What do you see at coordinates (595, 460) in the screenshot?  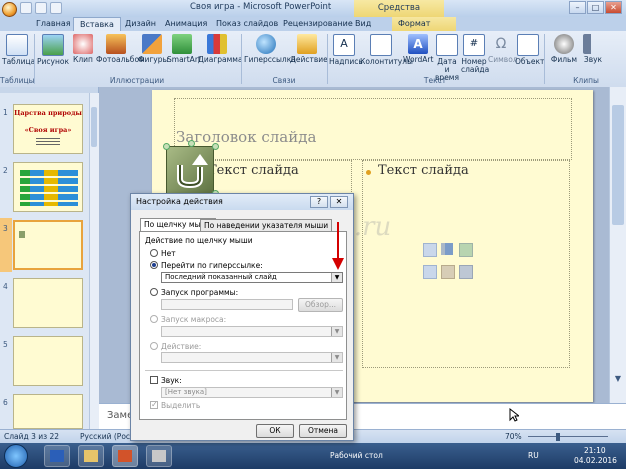 I see `clock-date: 04.02.2016` at bounding box center [595, 460].